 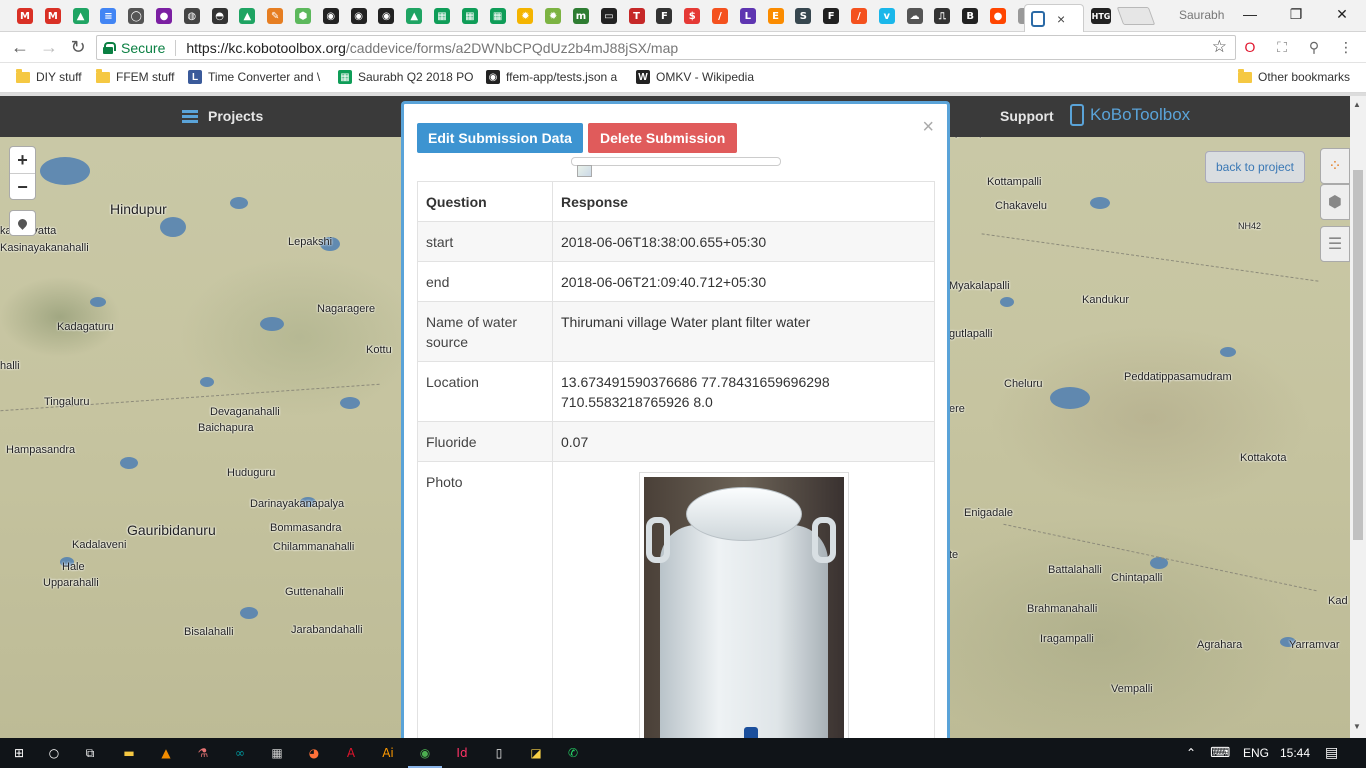 What do you see at coordinates (1335, 166) in the screenshot?
I see `heatmap-toggle: ⁘` at bounding box center [1335, 166].